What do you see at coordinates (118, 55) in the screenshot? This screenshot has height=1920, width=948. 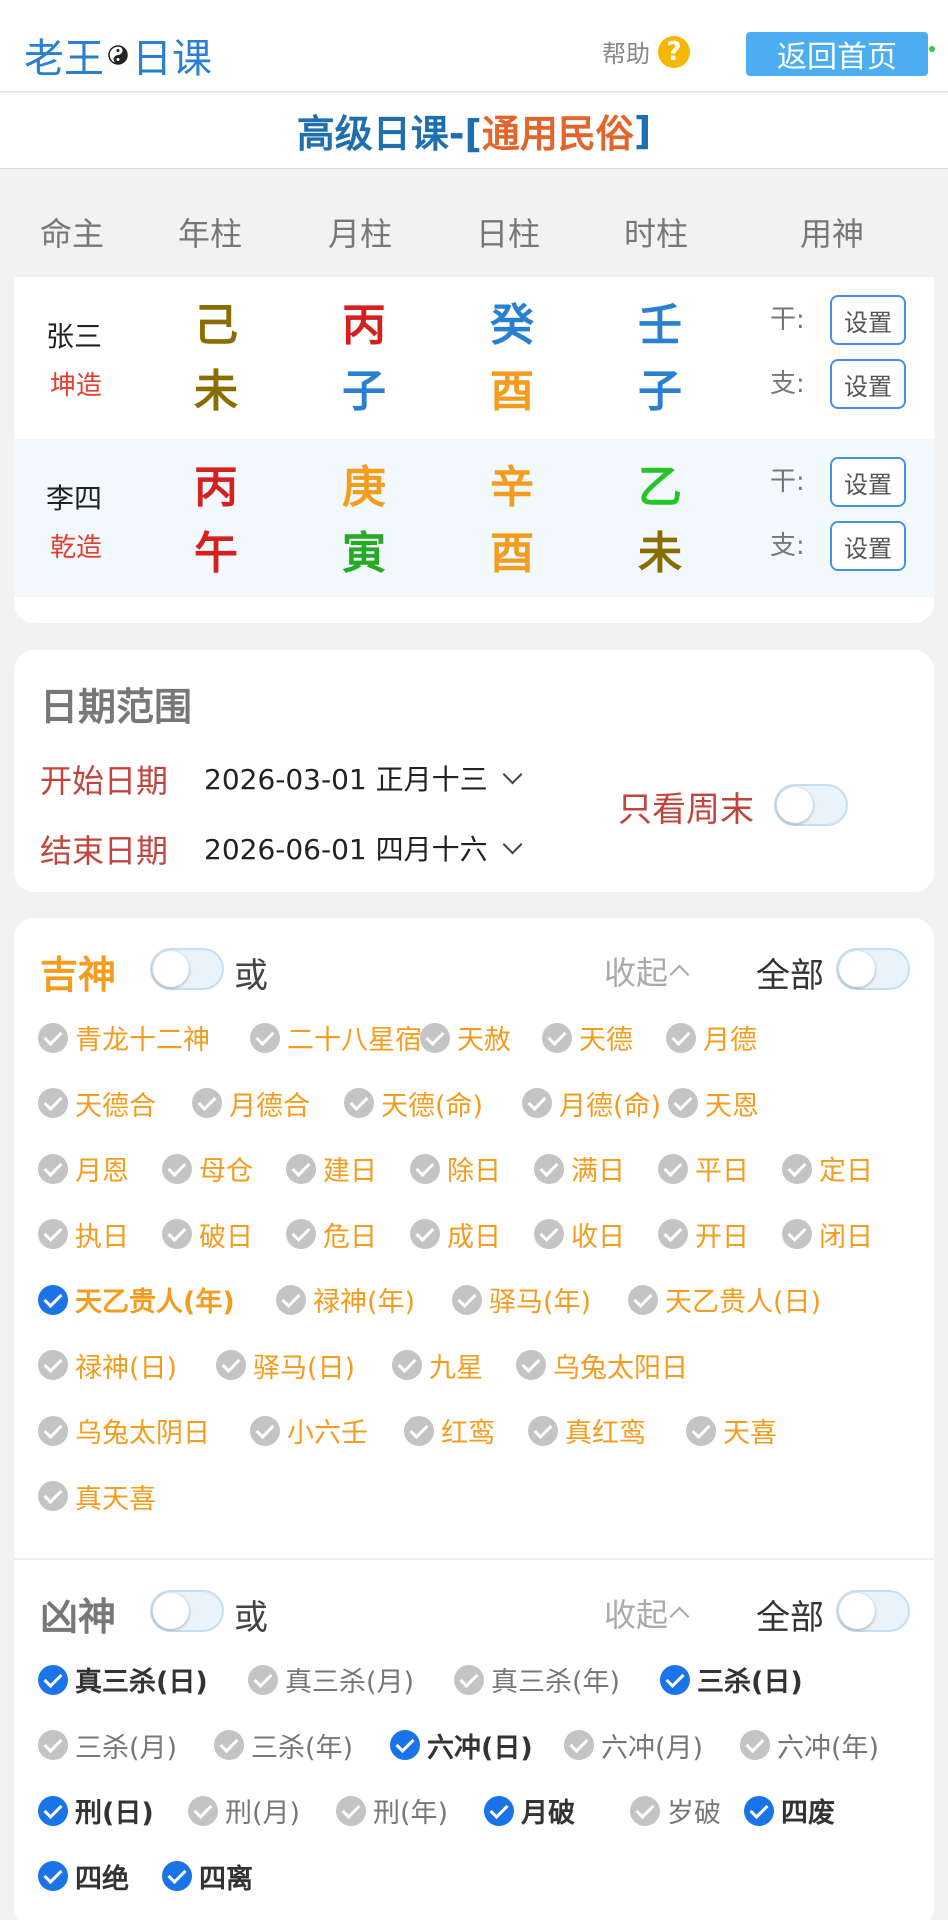 I see `app-logo: 老王 日课` at bounding box center [118, 55].